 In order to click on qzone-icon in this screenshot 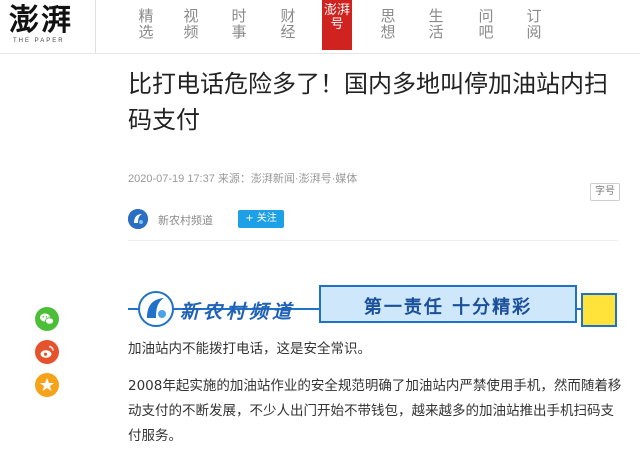, I will do `click(47, 385)`.